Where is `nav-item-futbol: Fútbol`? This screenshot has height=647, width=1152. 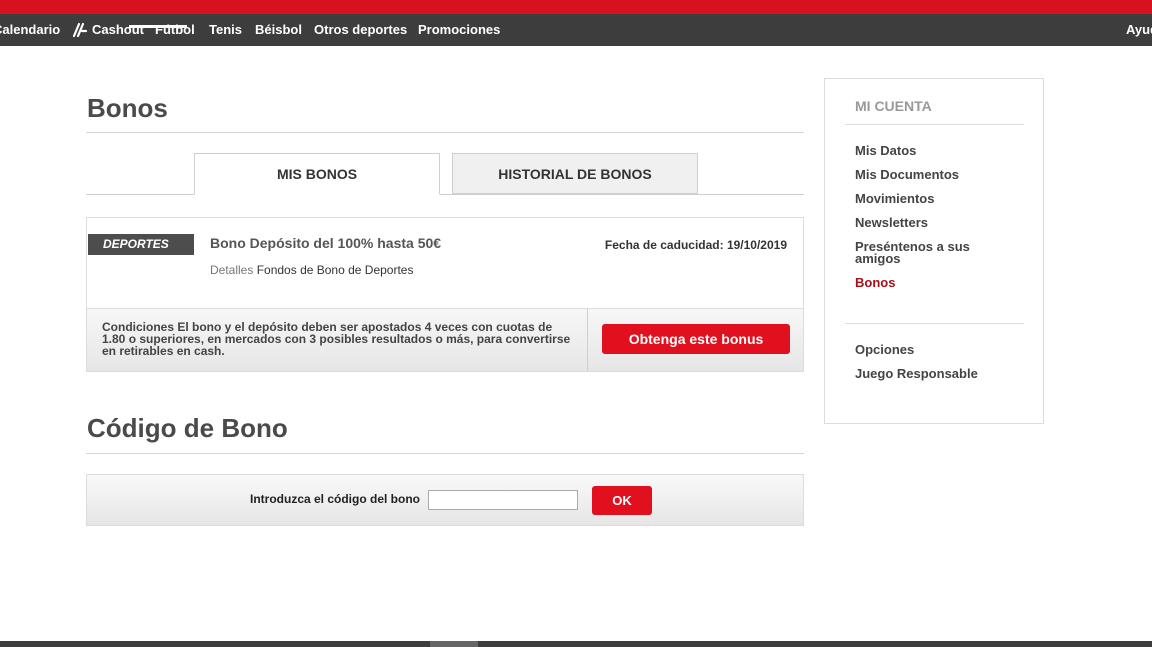 nav-item-futbol: Fútbol is located at coordinates (175, 30).